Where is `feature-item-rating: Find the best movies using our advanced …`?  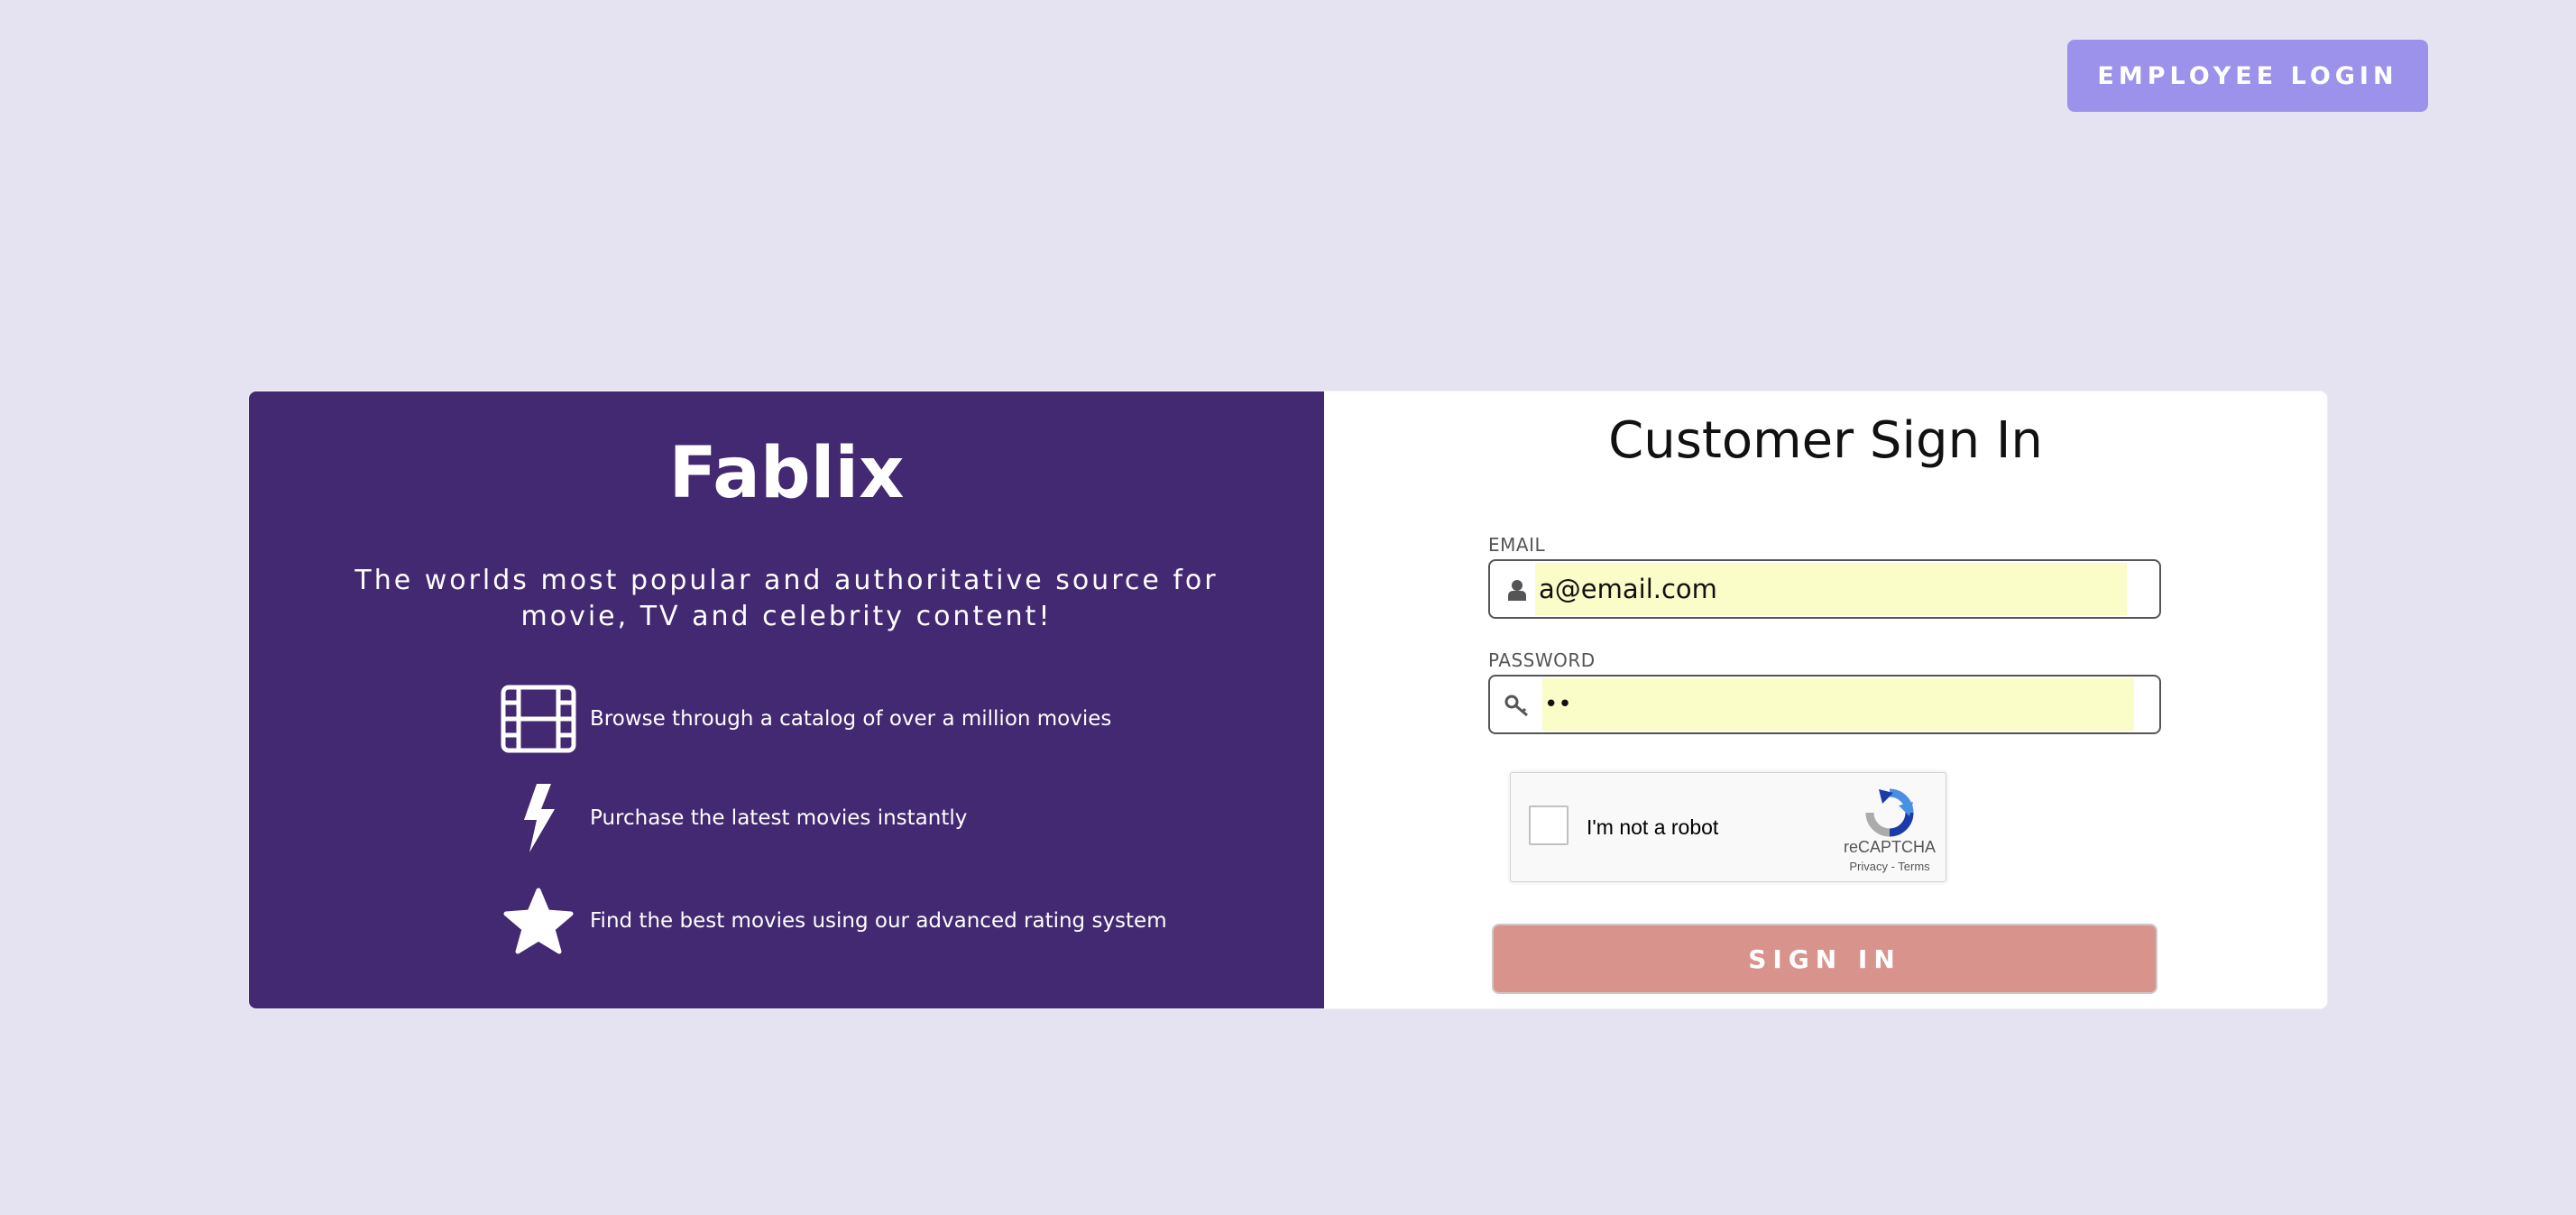
feature-item-rating: Find the best movies using our advanced … is located at coordinates (833, 921).